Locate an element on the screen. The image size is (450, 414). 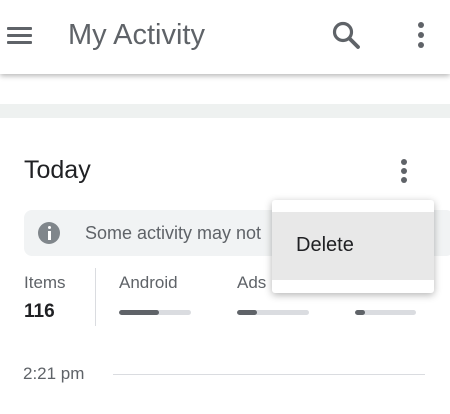
product-bar is located at coordinates (385, 312).